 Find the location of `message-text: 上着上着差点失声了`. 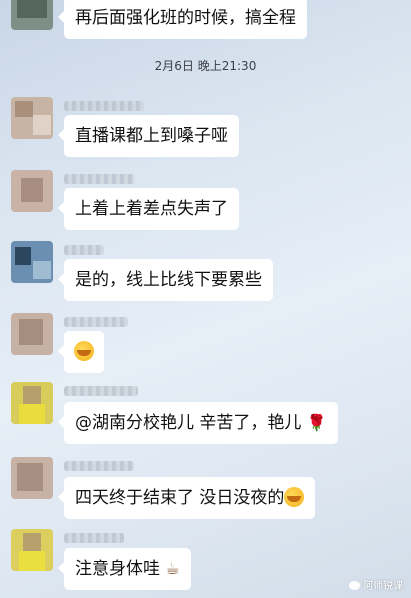

message-text: 上着上着差点失声了 is located at coordinates (151, 209).